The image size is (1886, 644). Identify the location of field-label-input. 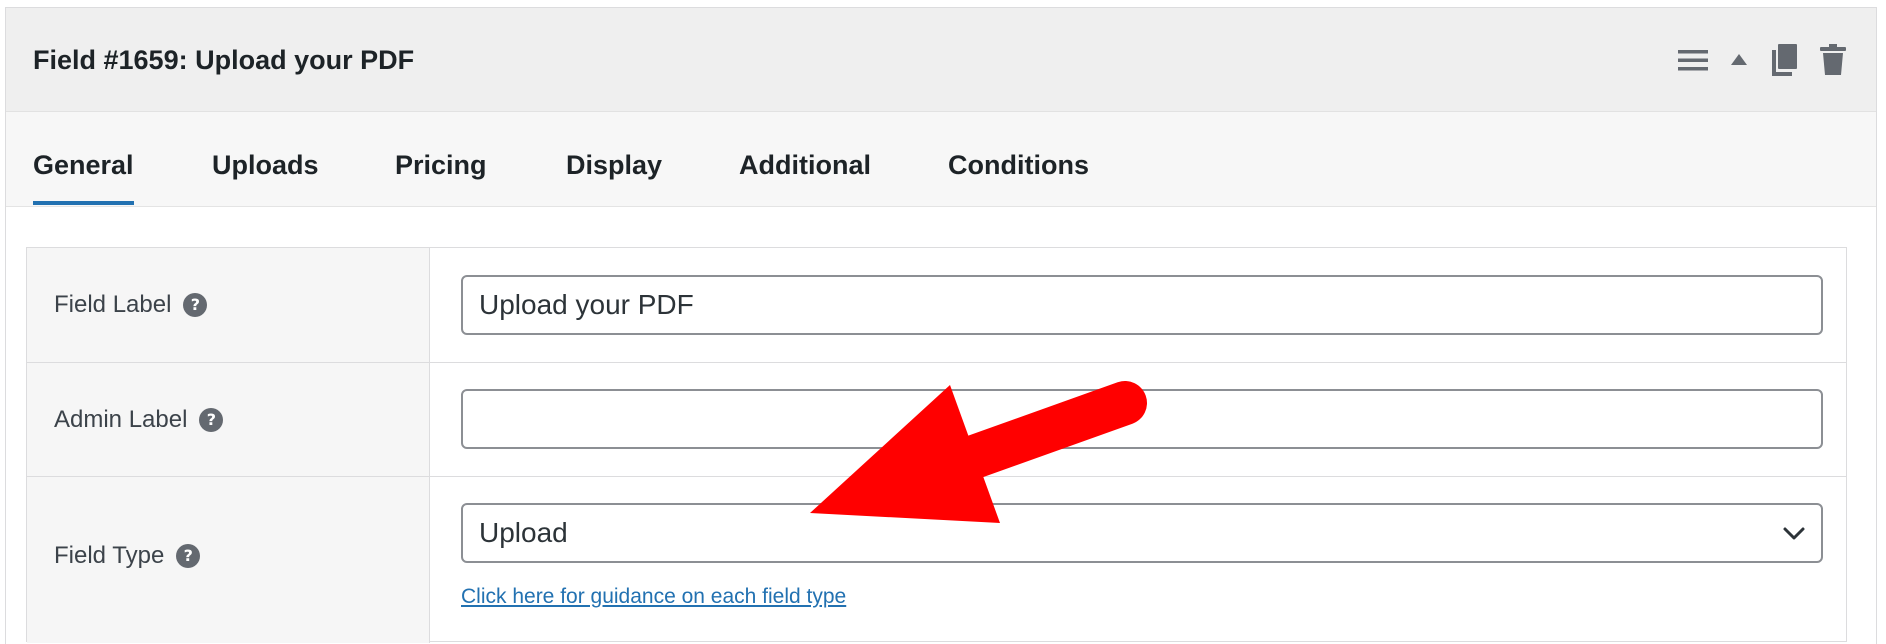
(1142, 305).